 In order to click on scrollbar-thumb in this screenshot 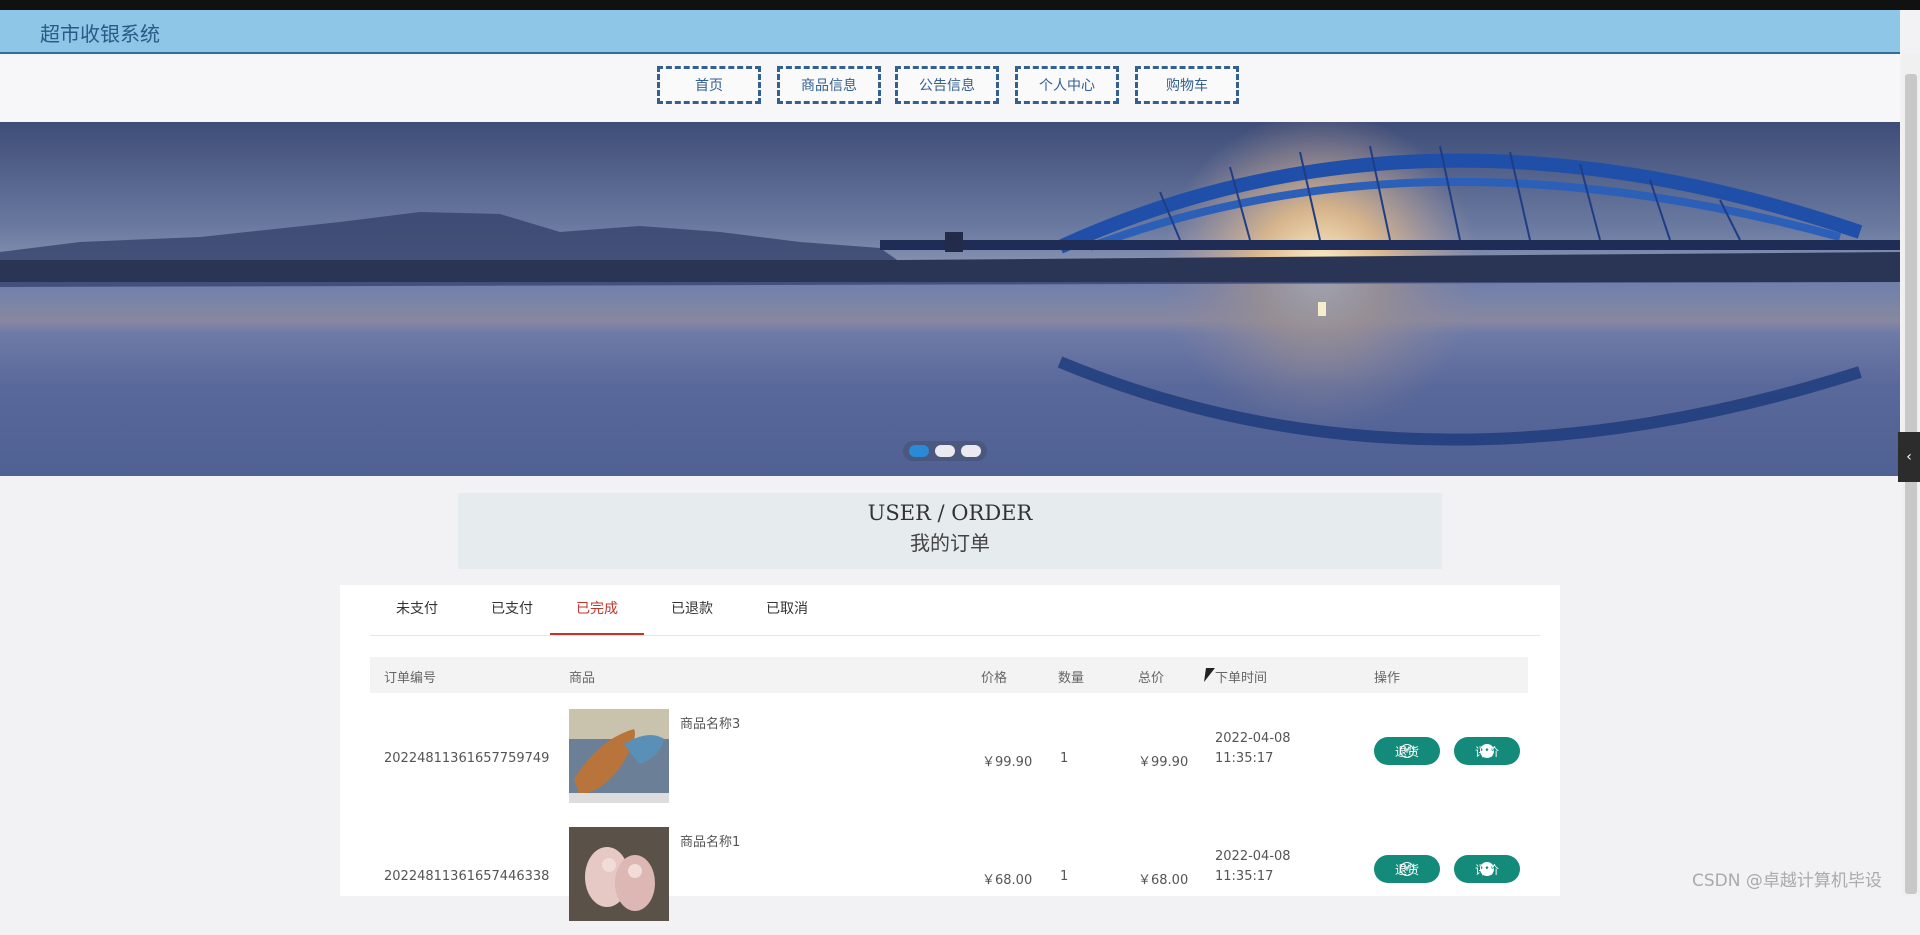, I will do `click(1911, 484)`.